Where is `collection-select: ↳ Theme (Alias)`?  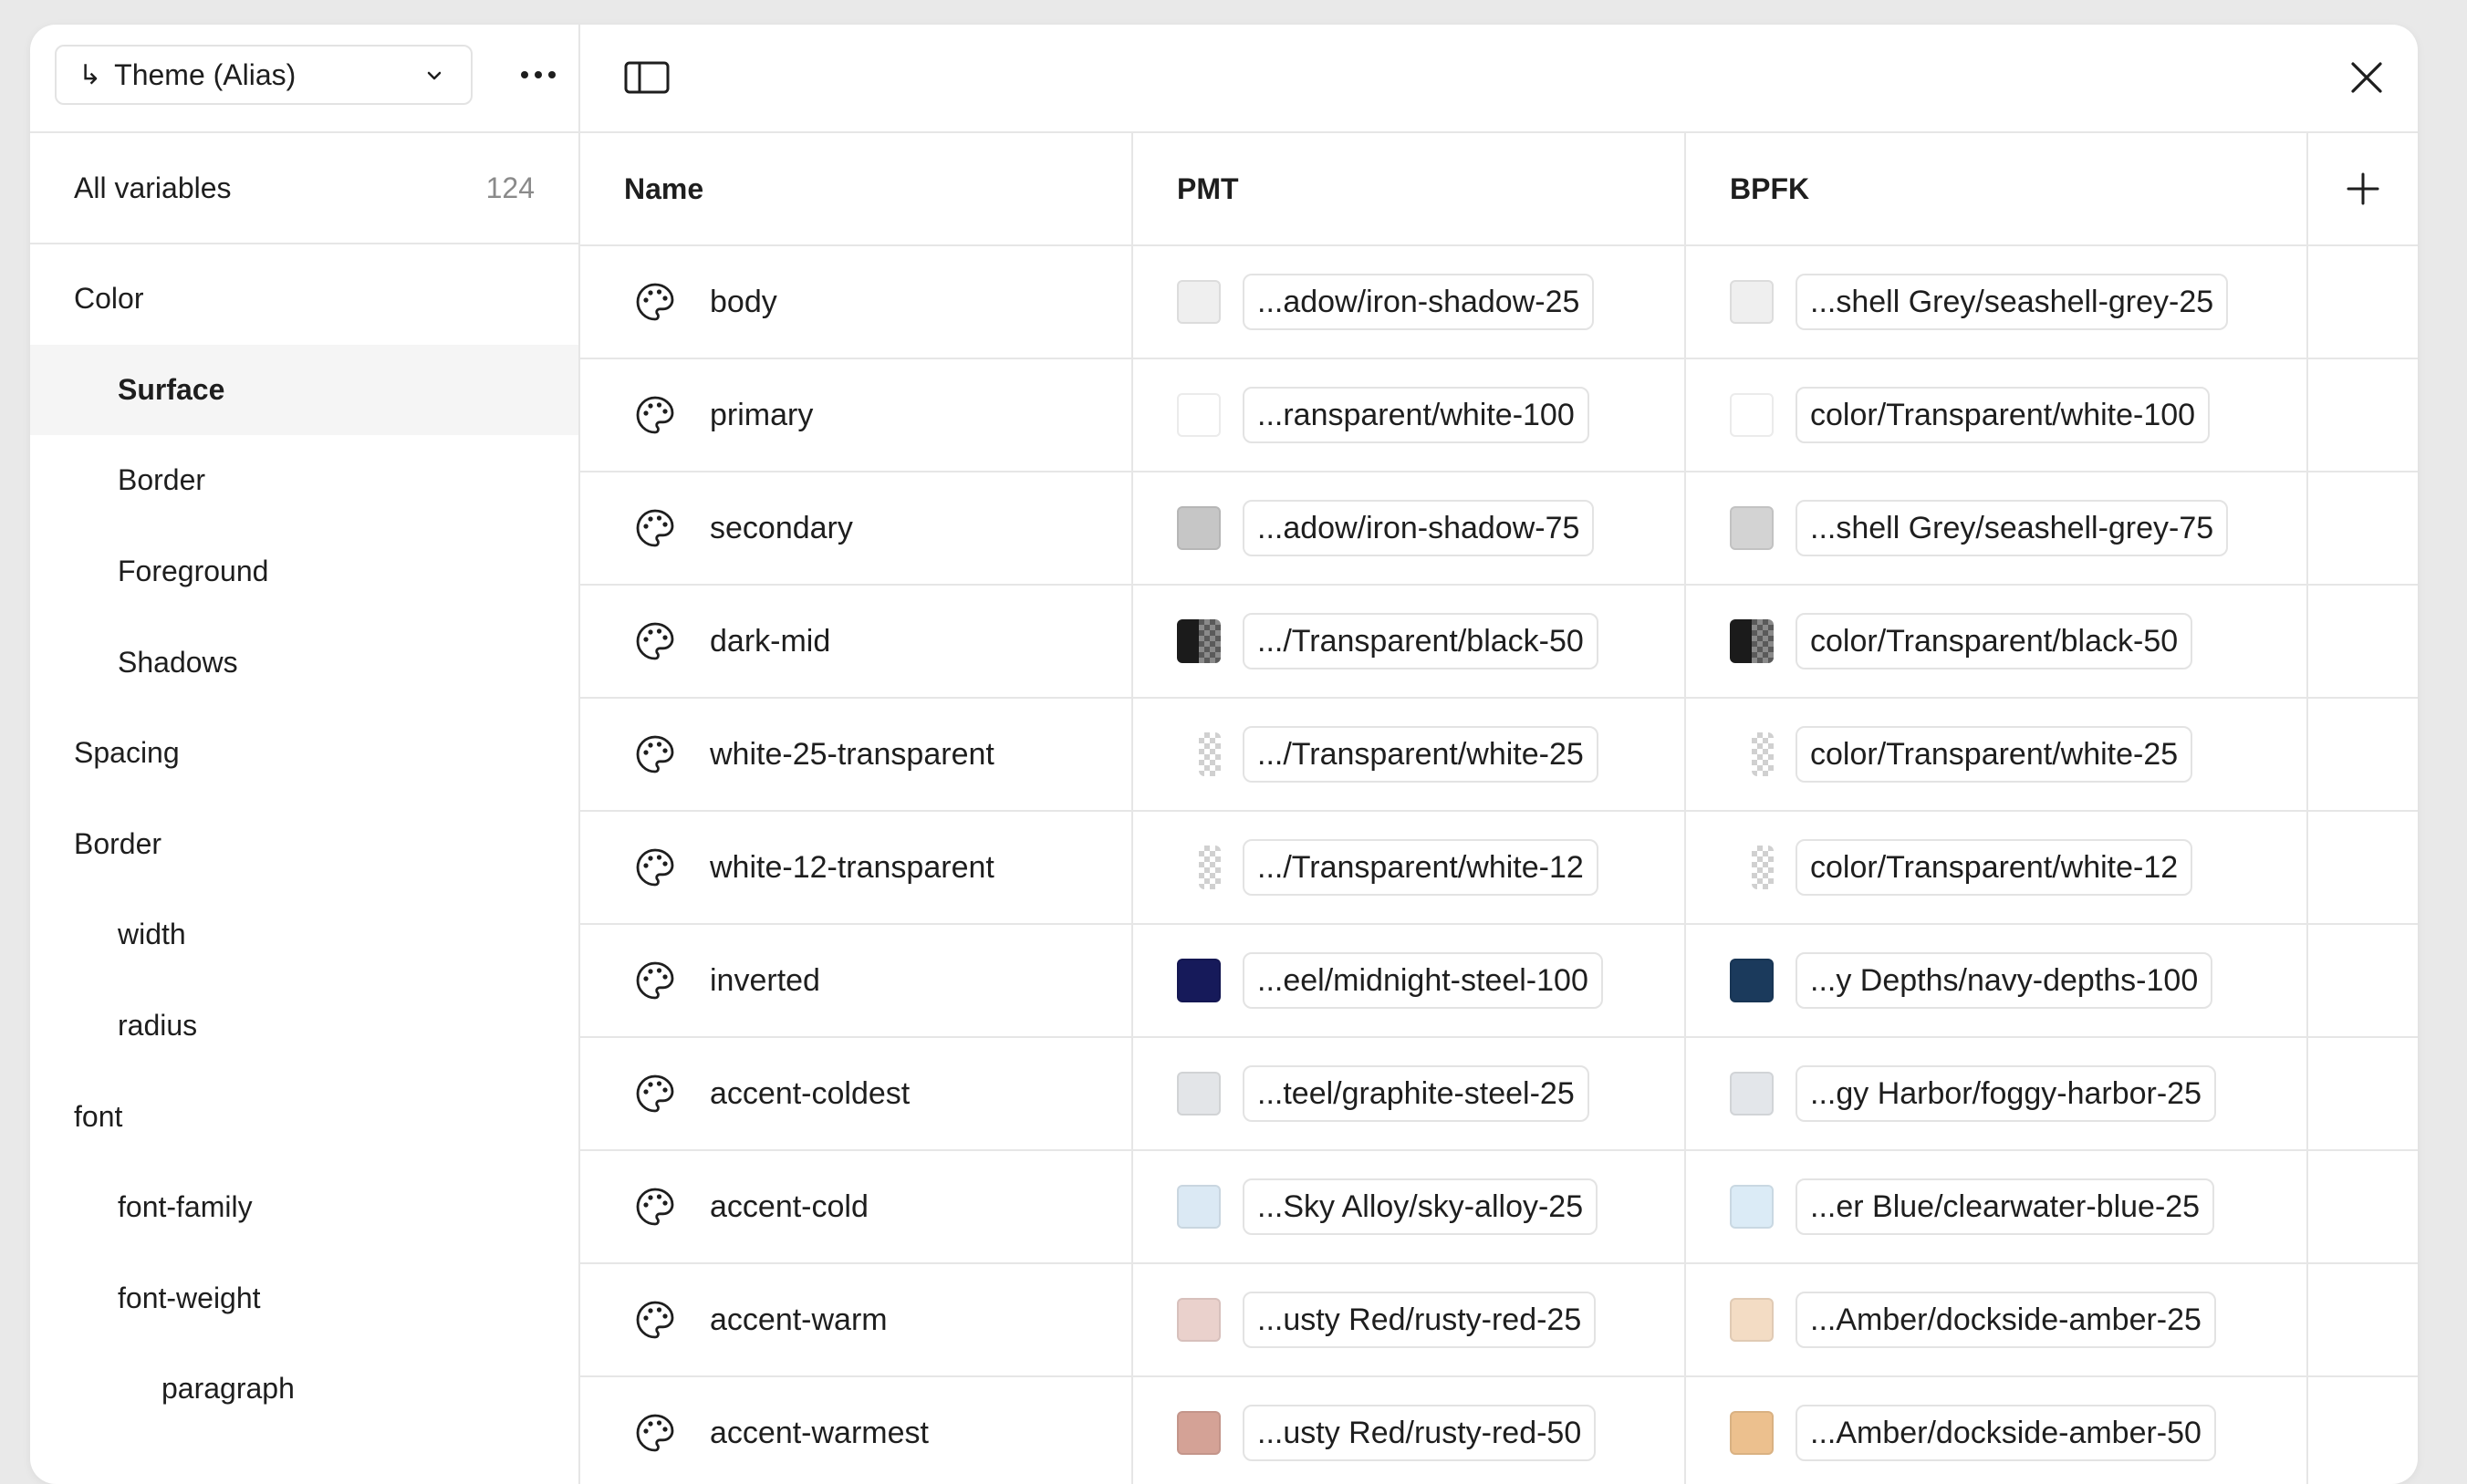 collection-select: ↳ Theme (Alias) is located at coordinates (264, 75).